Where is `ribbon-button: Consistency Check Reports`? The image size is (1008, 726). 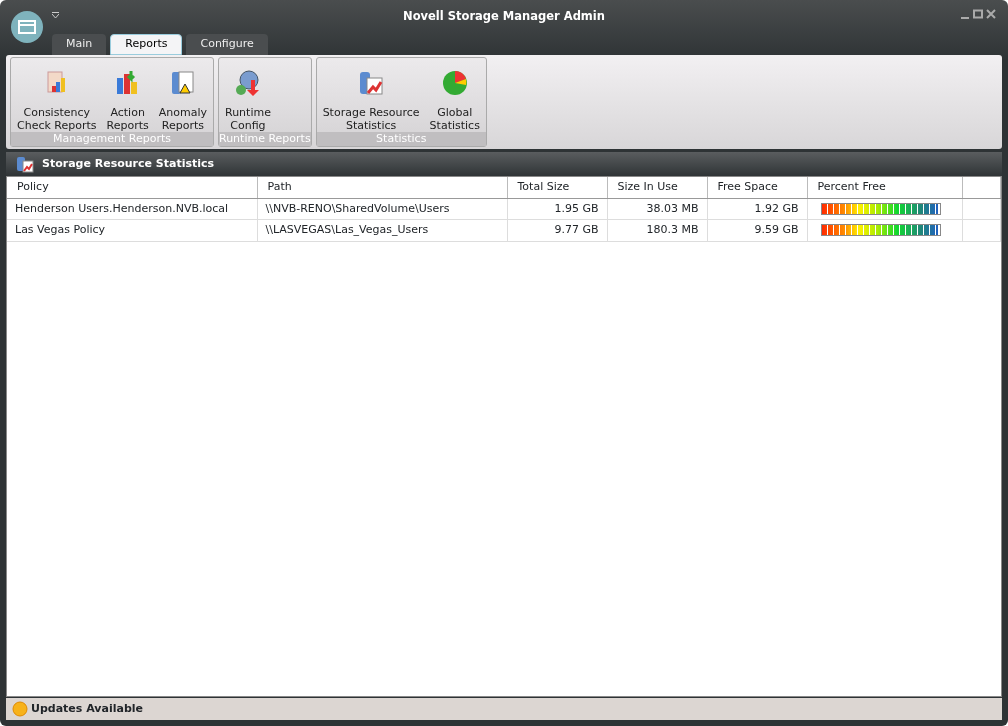
ribbon-button: Consistency Check Reports is located at coordinates (57, 95).